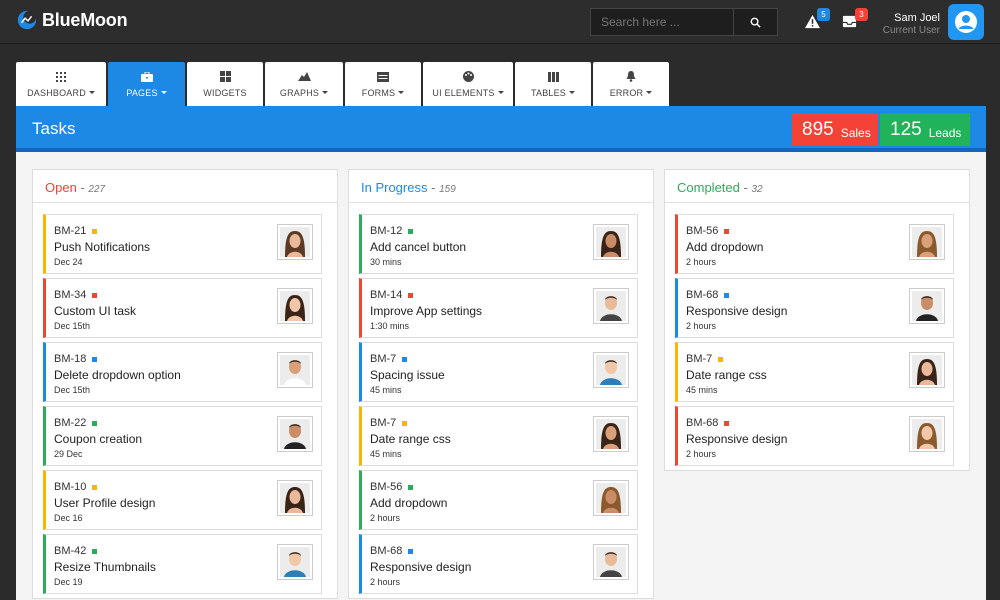 This screenshot has width=1000, height=600. Describe the element at coordinates (626, 92) in the screenshot. I see `tab-label: ERROR` at that location.